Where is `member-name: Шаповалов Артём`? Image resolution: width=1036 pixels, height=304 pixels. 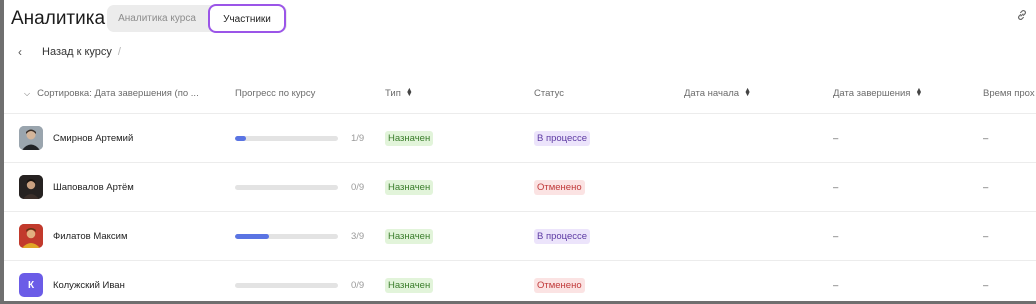 member-name: Шаповалов Артём is located at coordinates (93, 187).